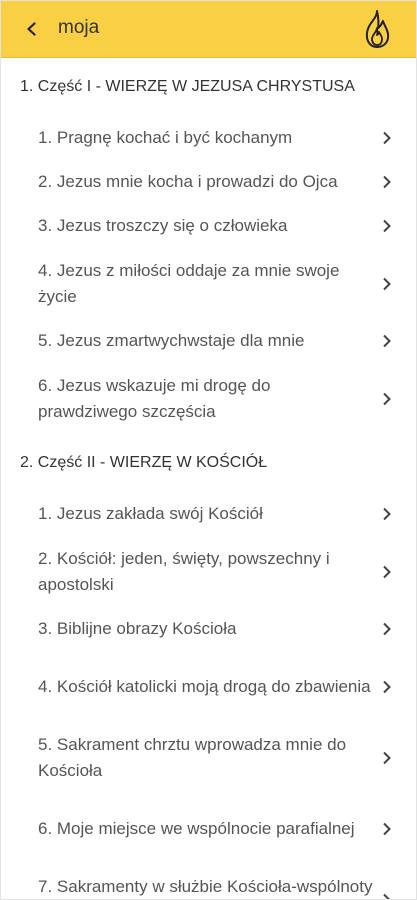  Describe the element at coordinates (137, 628) in the screenshot. I see `list-item-label: 3. Biblijne obrazy Kościoła` at that location.